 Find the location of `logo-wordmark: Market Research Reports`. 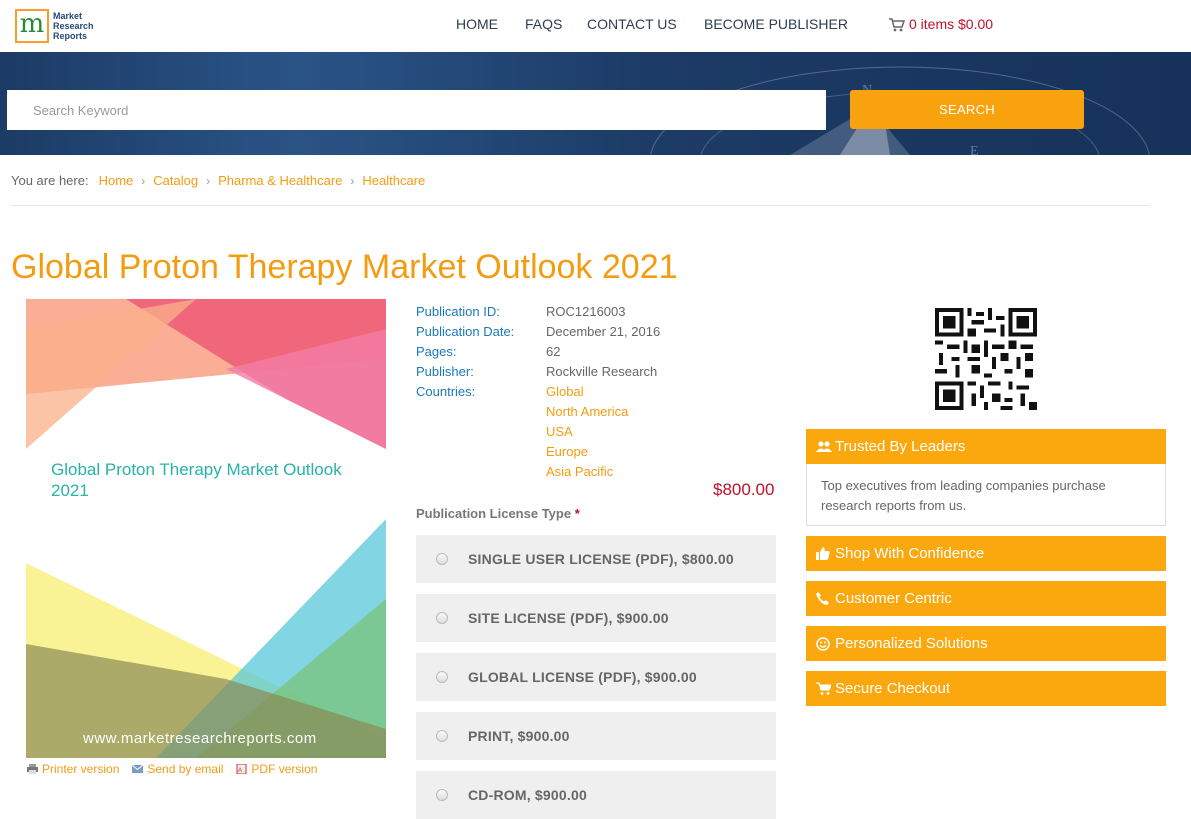

logo-wordmark: Market Research Reports is located at coordinates (73, 26).